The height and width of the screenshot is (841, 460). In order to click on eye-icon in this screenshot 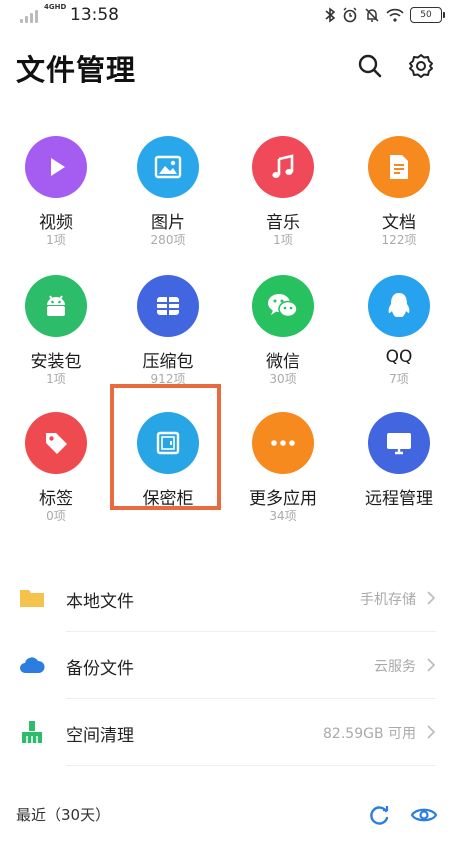, I will do `click(424, 815)`.